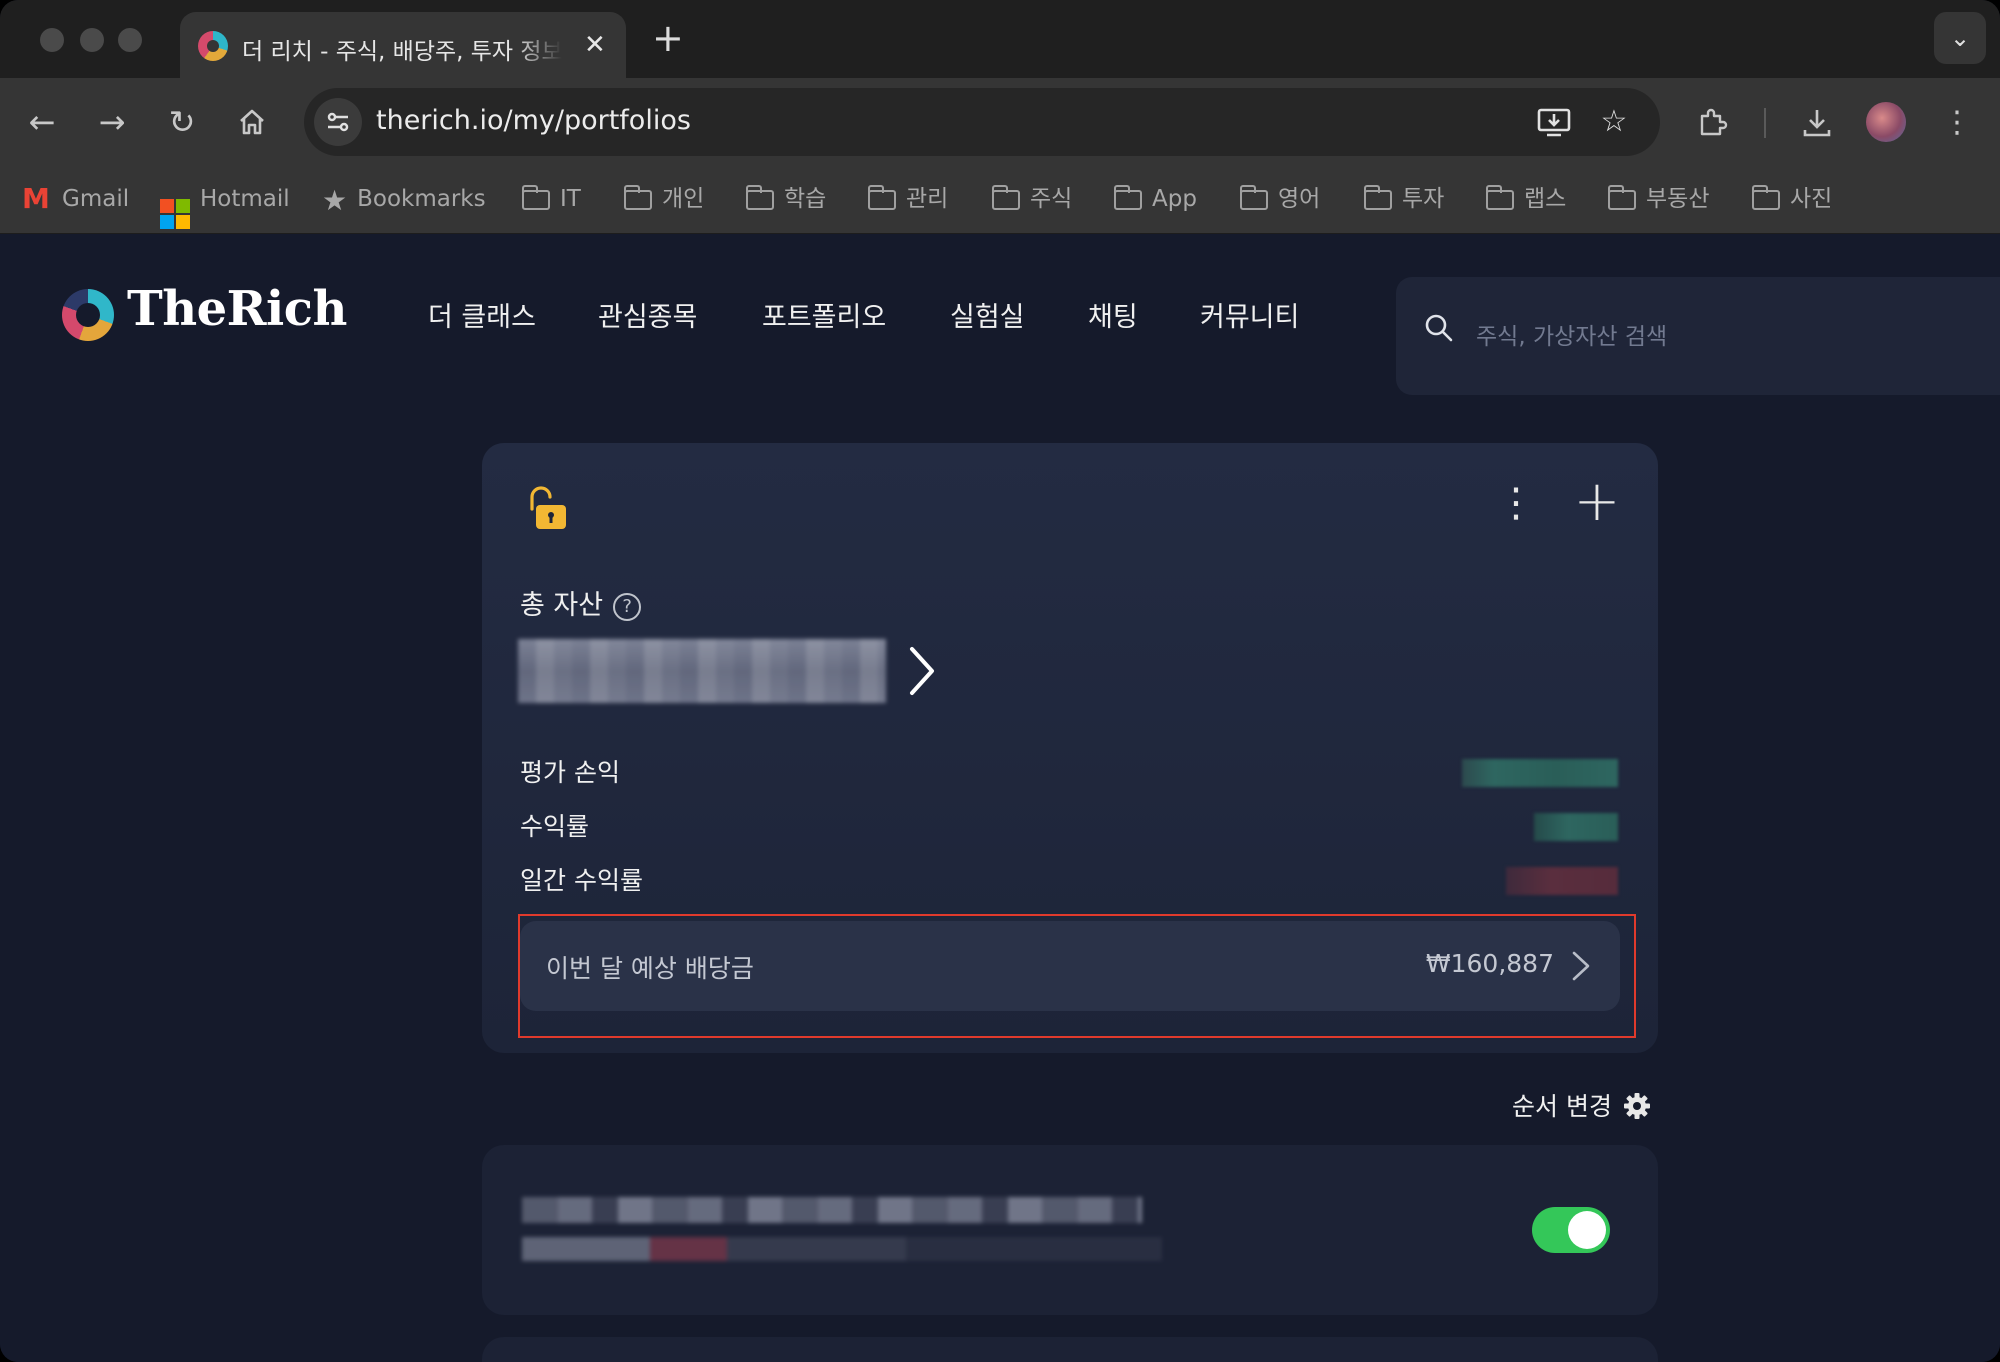  I want to click on help-icon: ?, so click(627, 607).